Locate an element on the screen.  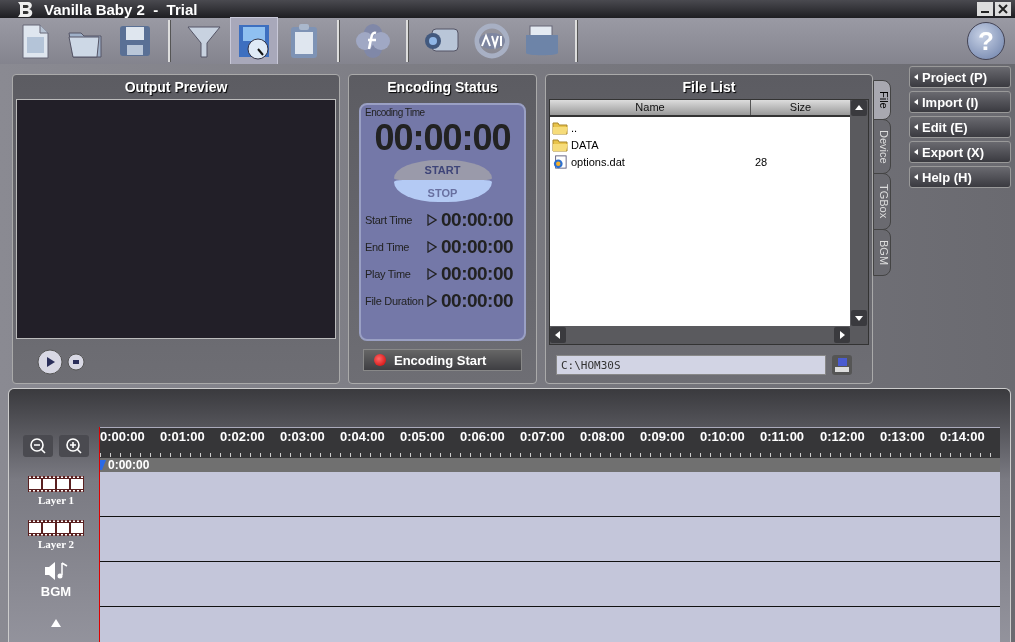
menu-button: Project (P) is located at coordinates (960, 77).